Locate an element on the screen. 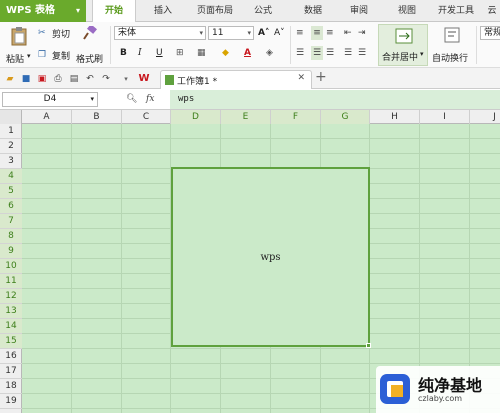 The image size is (500, 413). undo-icon: ↶ is located at coordinates (90, 78).